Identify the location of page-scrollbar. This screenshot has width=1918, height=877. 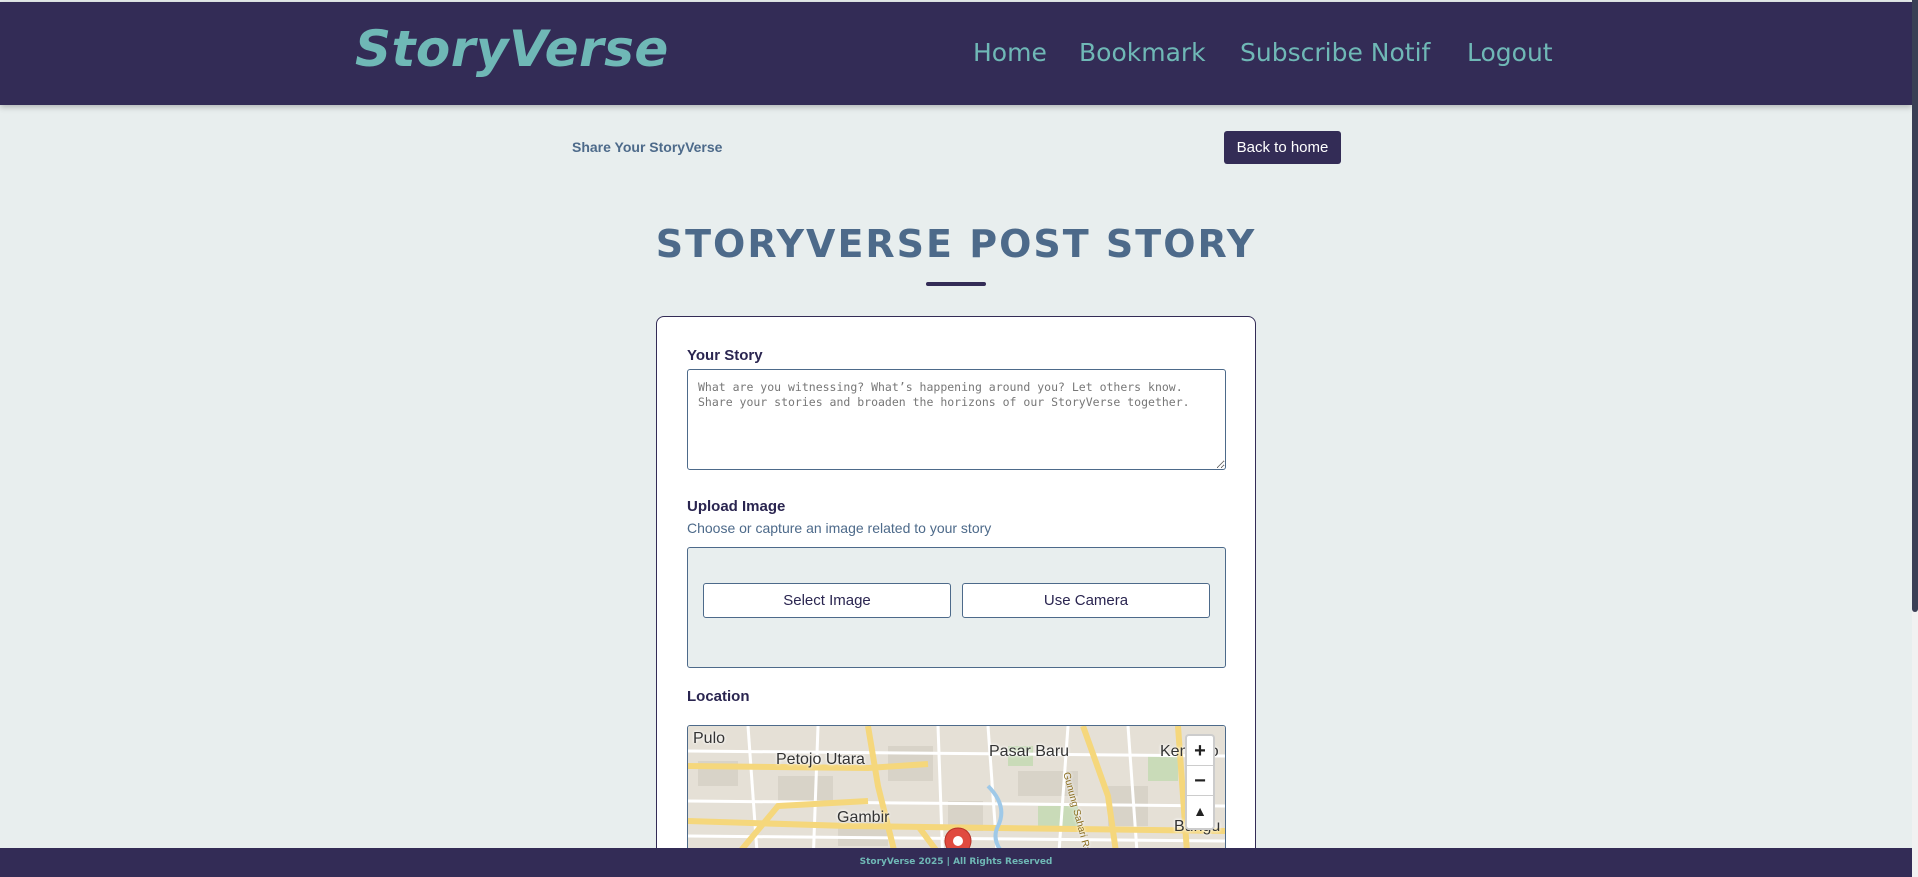
(1915, 438).